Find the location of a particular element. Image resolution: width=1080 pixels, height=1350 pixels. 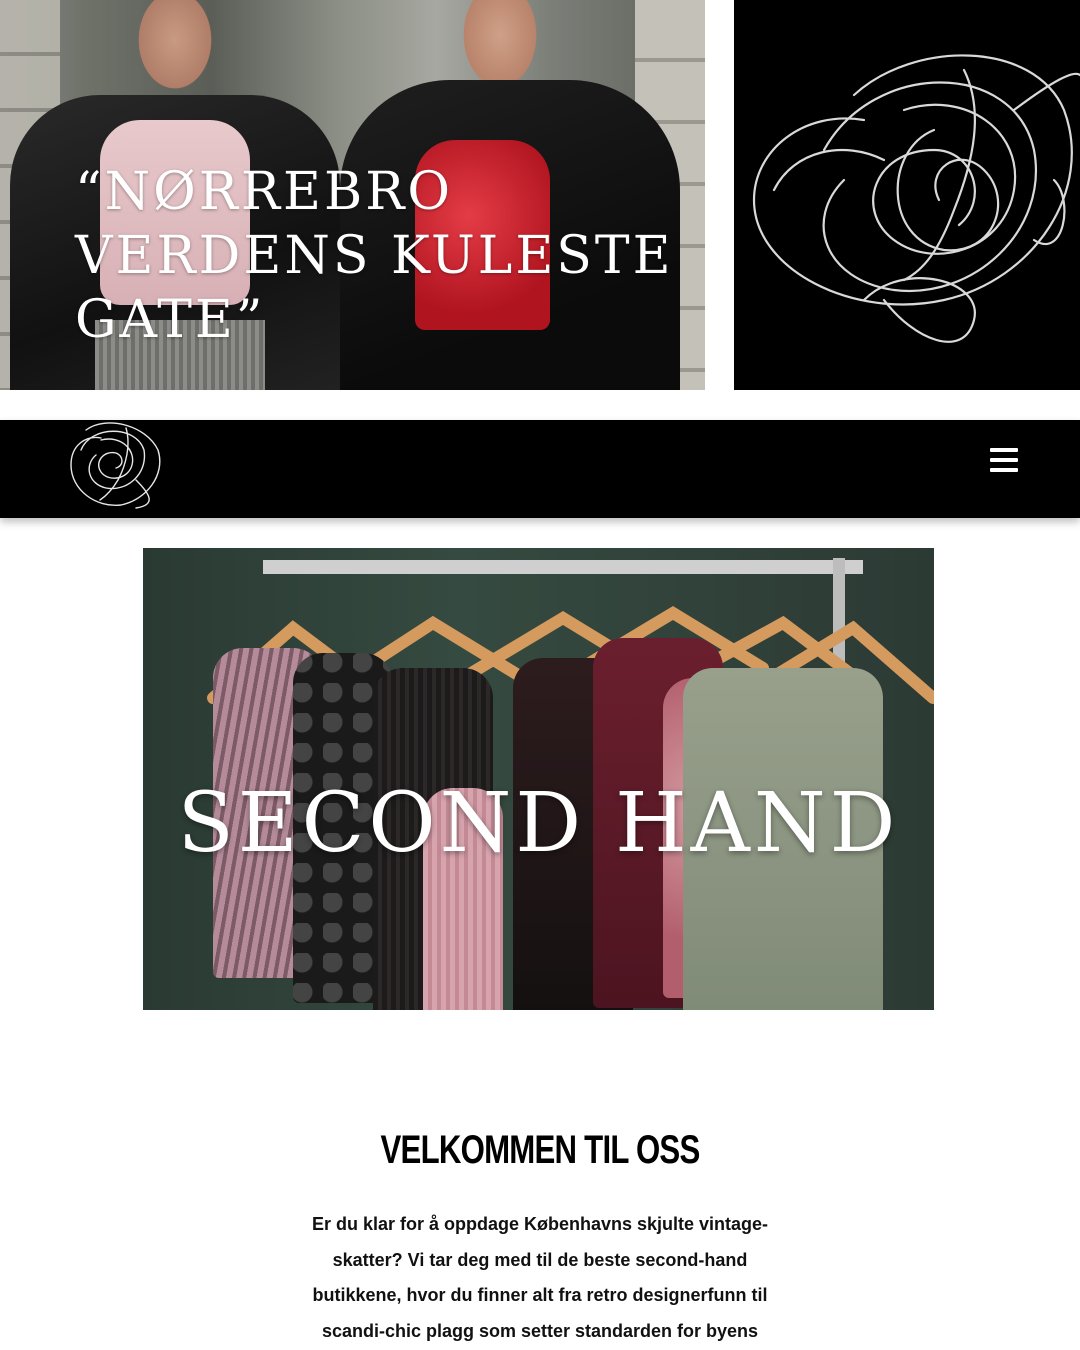

site-logo is located at coordinates (116, 465).